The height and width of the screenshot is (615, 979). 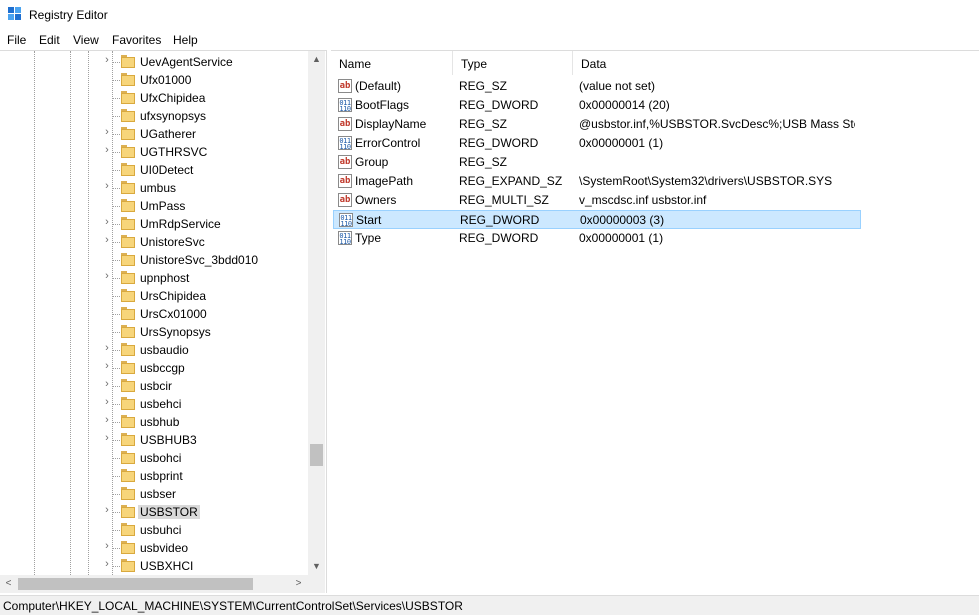 I want to click on tree-item: › USBXHCI, so click(x=155, y=566).